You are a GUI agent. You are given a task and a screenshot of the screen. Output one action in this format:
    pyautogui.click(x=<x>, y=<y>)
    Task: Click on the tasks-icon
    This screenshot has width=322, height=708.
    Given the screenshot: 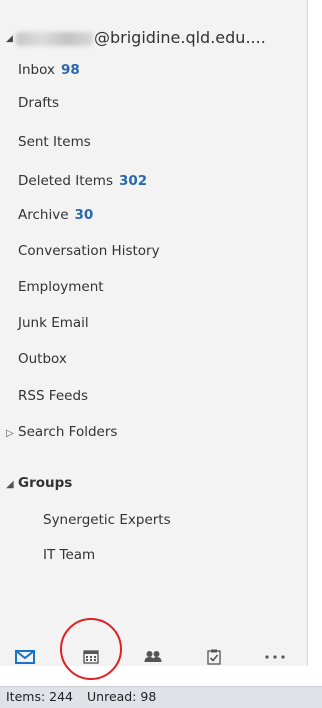 What is the action you would take?
    pyautogui.click(x=214, y=657)
    